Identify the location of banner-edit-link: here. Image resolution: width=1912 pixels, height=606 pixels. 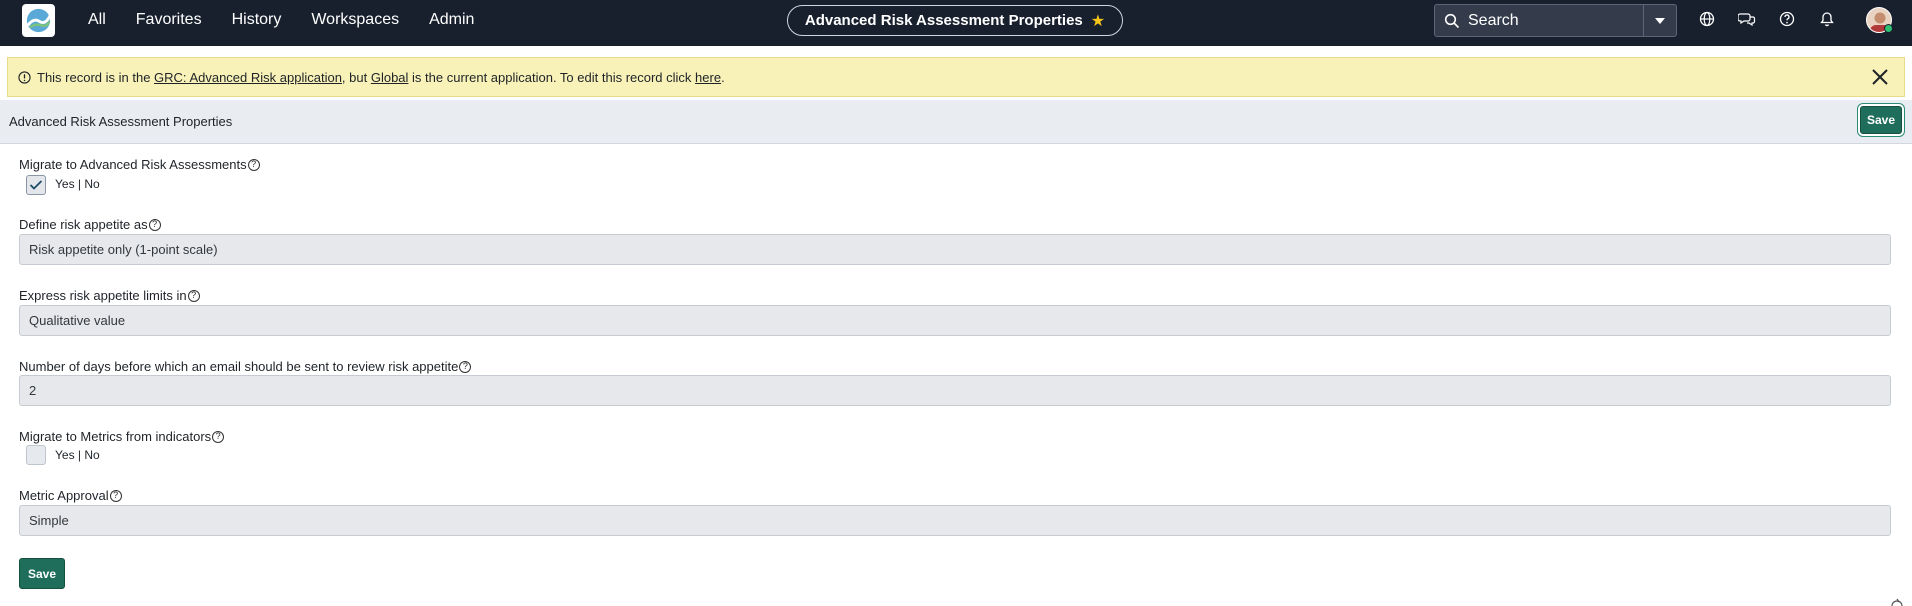
(708, 77).